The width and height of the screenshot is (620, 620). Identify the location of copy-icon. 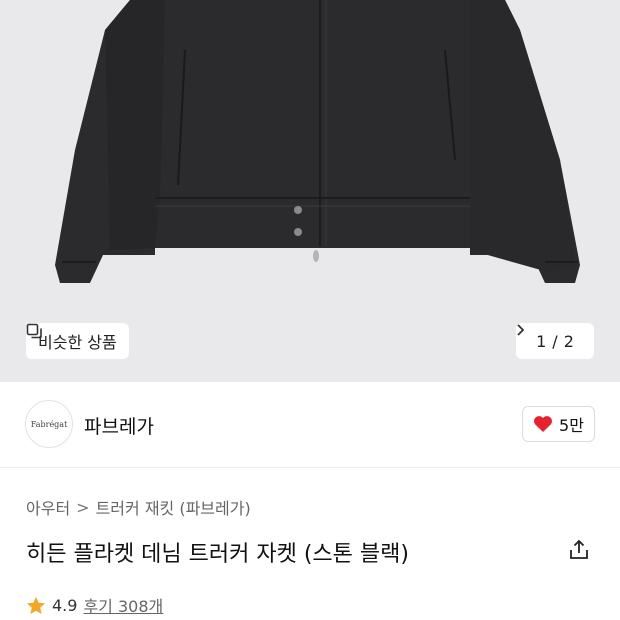
(34, 331).